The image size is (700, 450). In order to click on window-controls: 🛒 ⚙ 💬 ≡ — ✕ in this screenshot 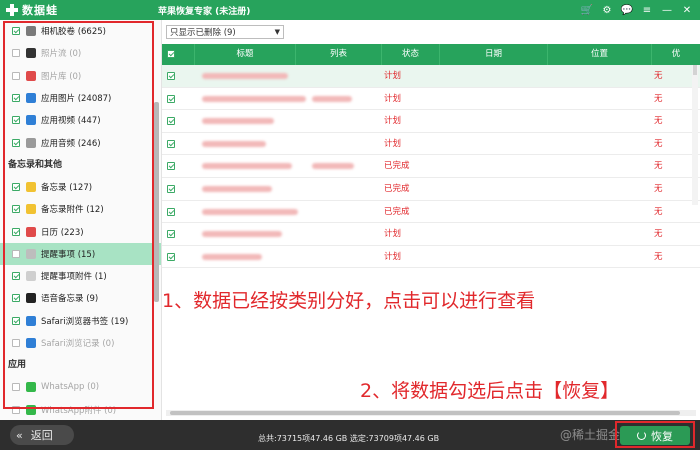, I will do `click(640, 10)`.